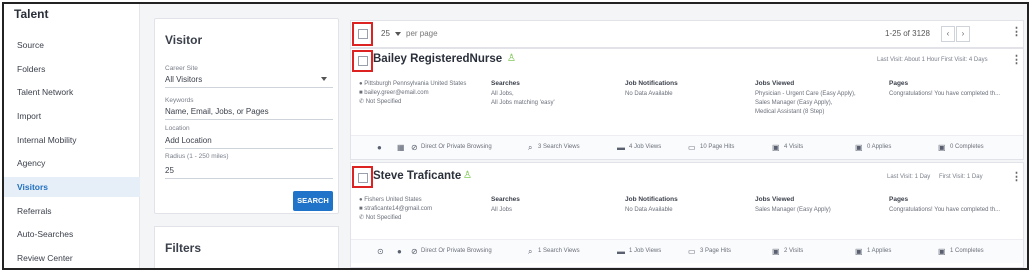 Image resolution: width=1031 pixels, height=272 pixels. What do you see at coordinates (249, 172) in the screenshot?
I see `radius-input: 25` at bounding box center [249, 172].